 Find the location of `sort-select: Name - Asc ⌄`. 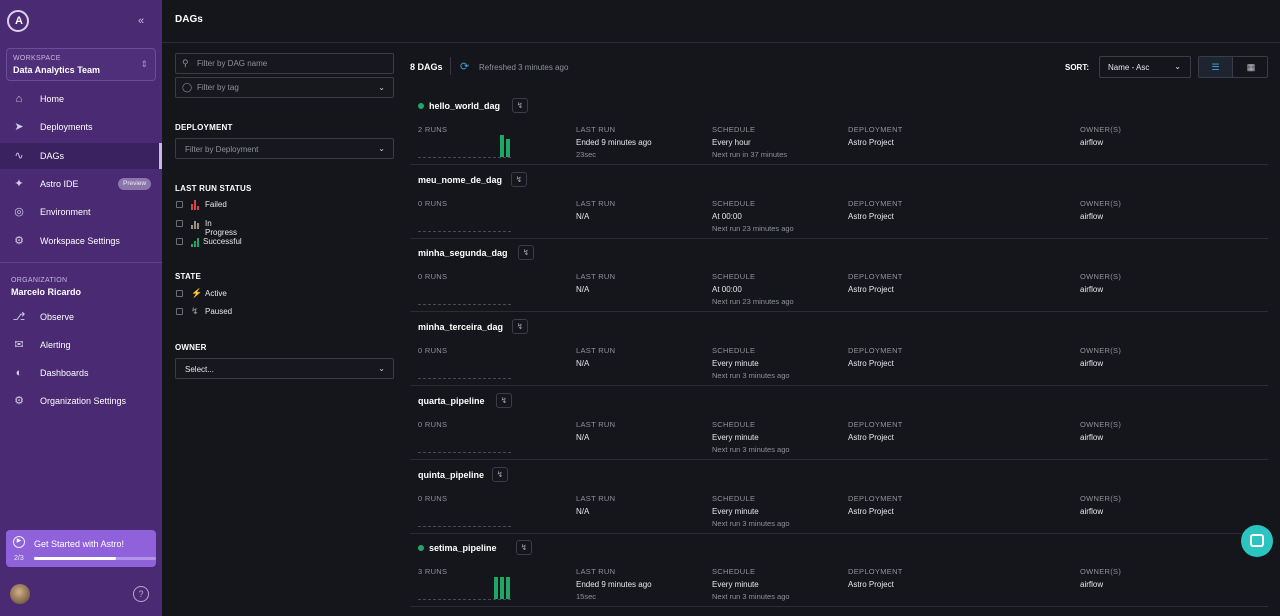

sort-select: Name - Asc ⌄ is located at coordinates (1145, 67).